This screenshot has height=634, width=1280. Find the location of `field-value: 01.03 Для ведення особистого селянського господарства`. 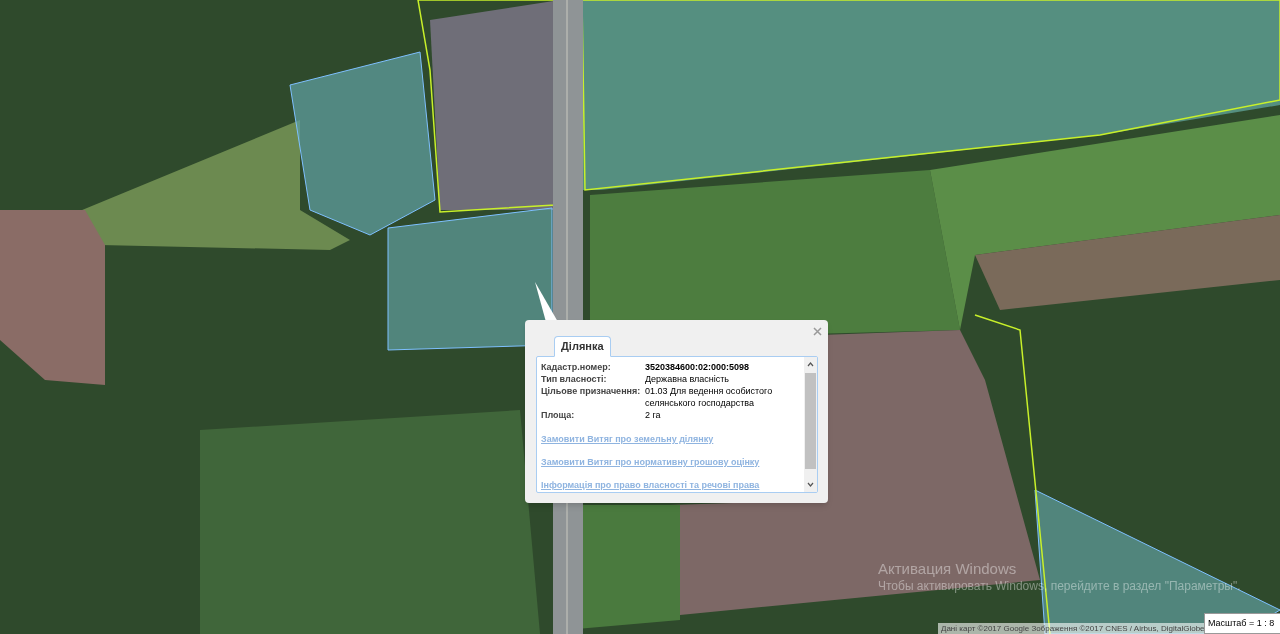

field-value: 01.03 Для ведення особистого селянського господарства is located at coordinates (709, 397).